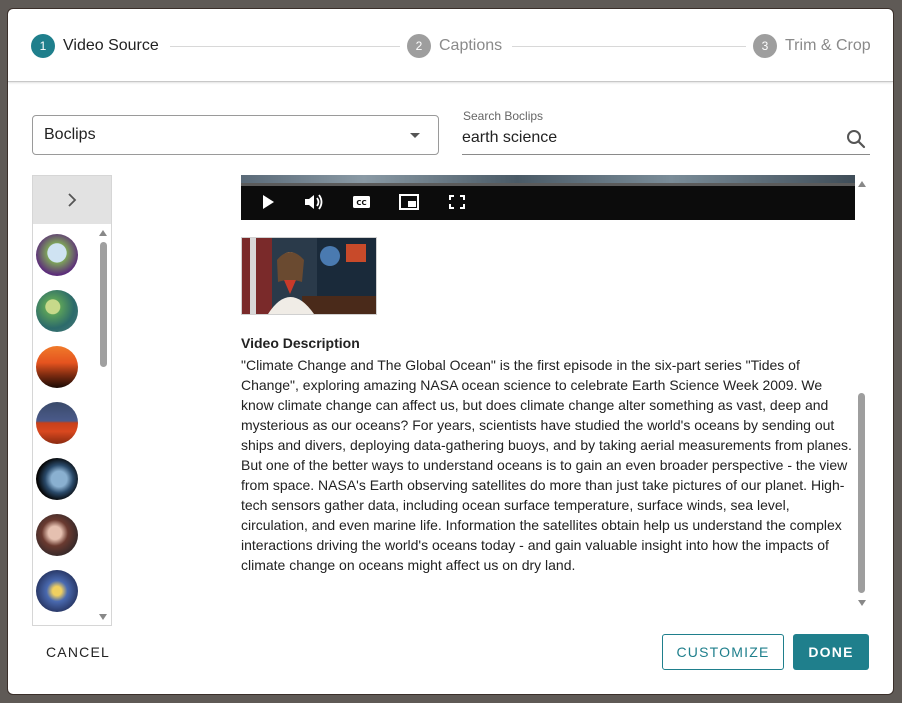 This screenshot has width=902, height=703. I want to click on svg-text: CC, so click(361, 203).